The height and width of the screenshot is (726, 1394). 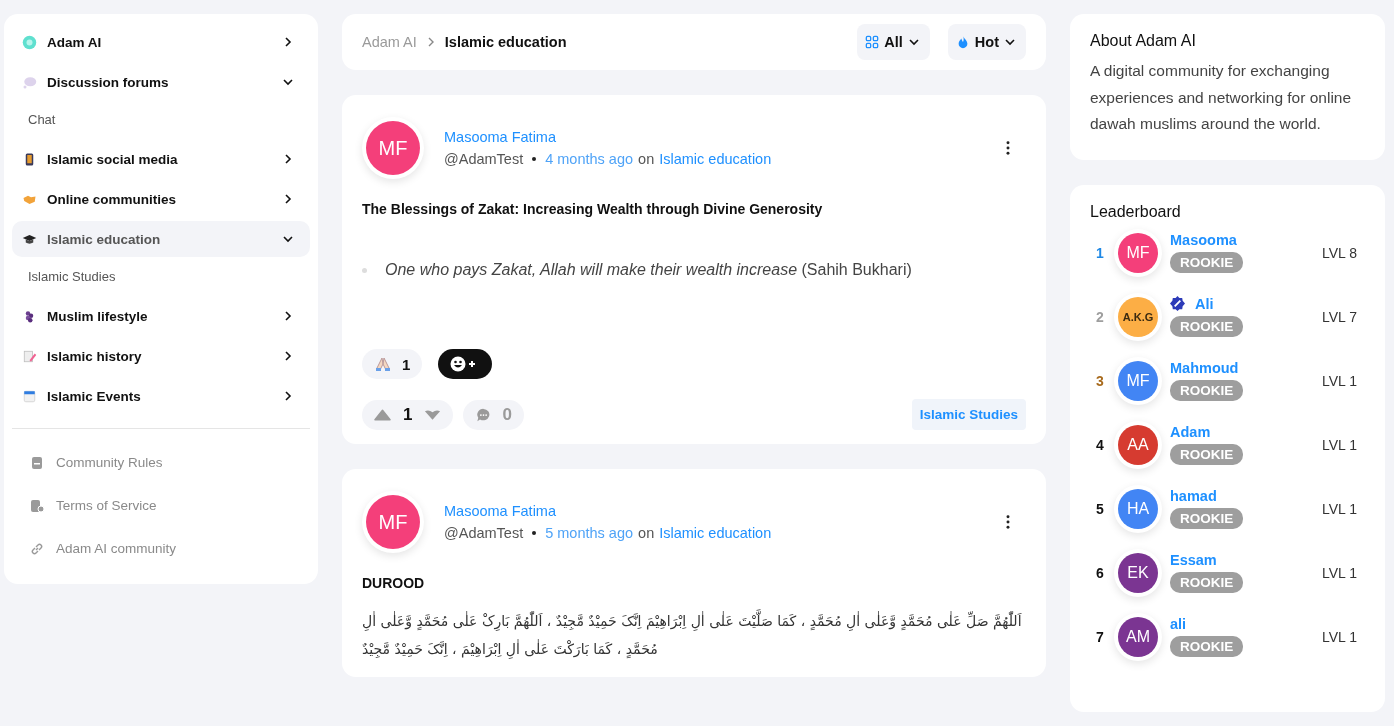 I want to click on nav-item: Islamic education, so click(x=161, y=239).